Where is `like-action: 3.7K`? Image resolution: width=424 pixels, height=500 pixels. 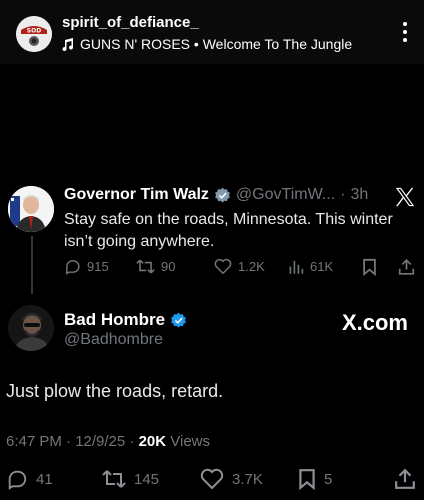
like-action: 3.7K is located at coordinates (231, 479).